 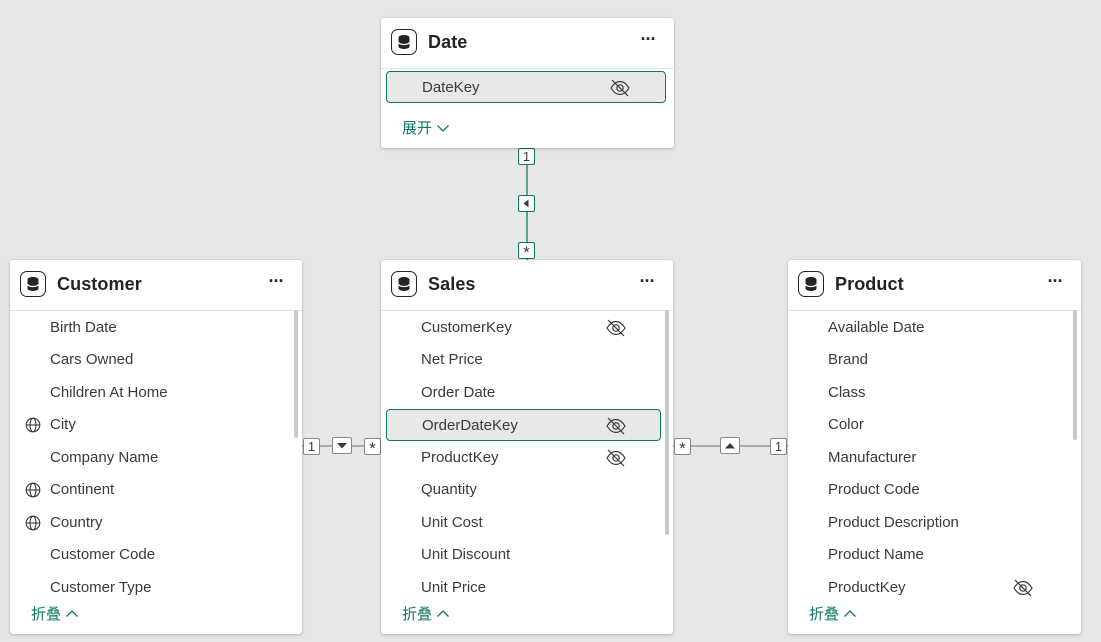 What do you see at coordinates (526, 203) in the screenshot?
I see `date-sales-filter-direction-icon` at bounding box center [526, 203].